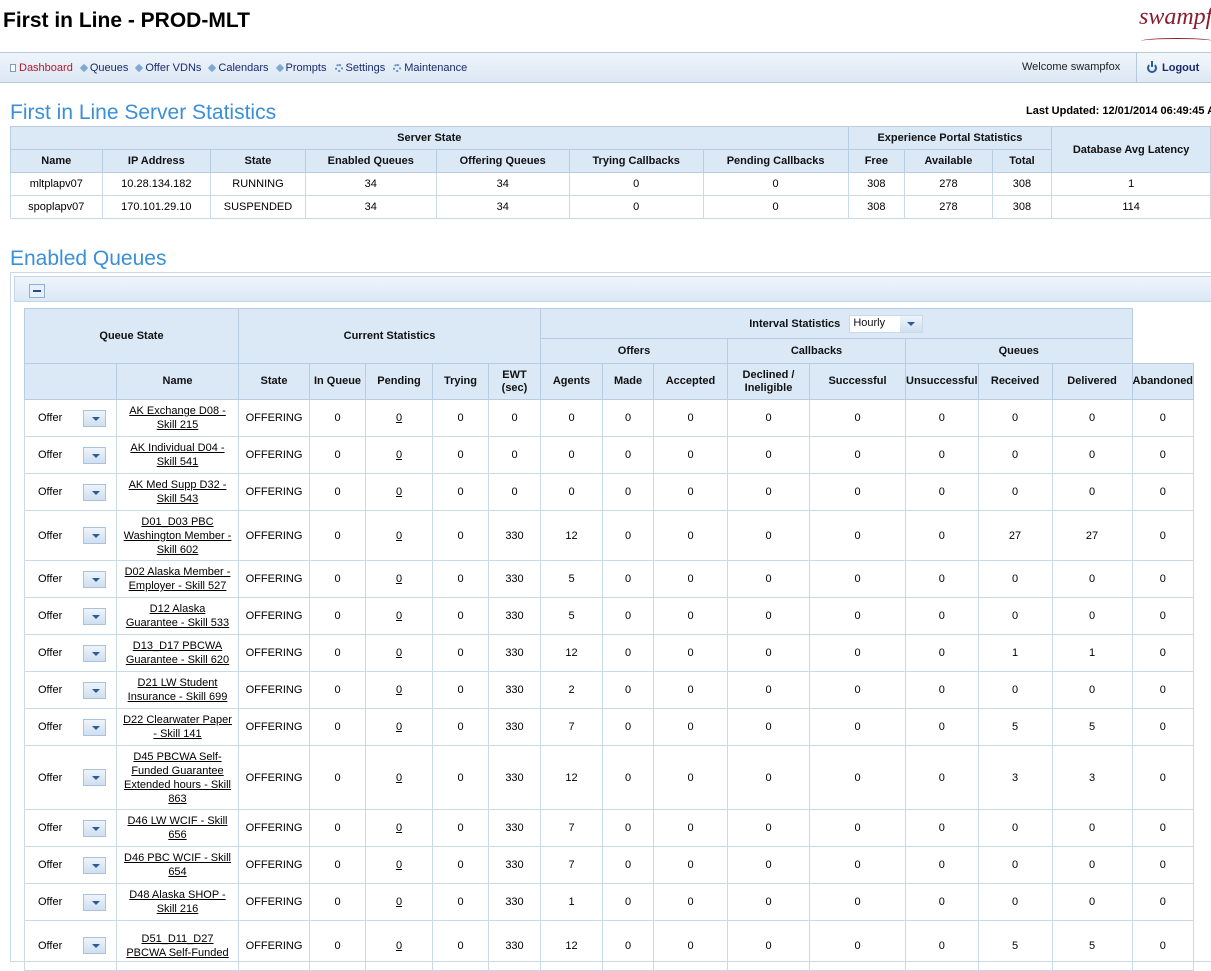 The image size is (1211, 971). Describe the element at coordinates (876, 161) in the screenshot. I see `server-col-header: Free` at that location.